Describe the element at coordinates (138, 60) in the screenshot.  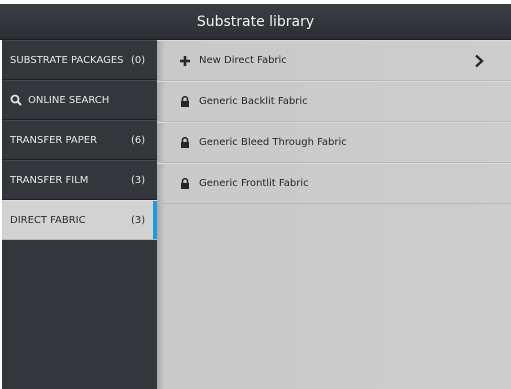
I see `sidebar-item-count: (0)` at that location.